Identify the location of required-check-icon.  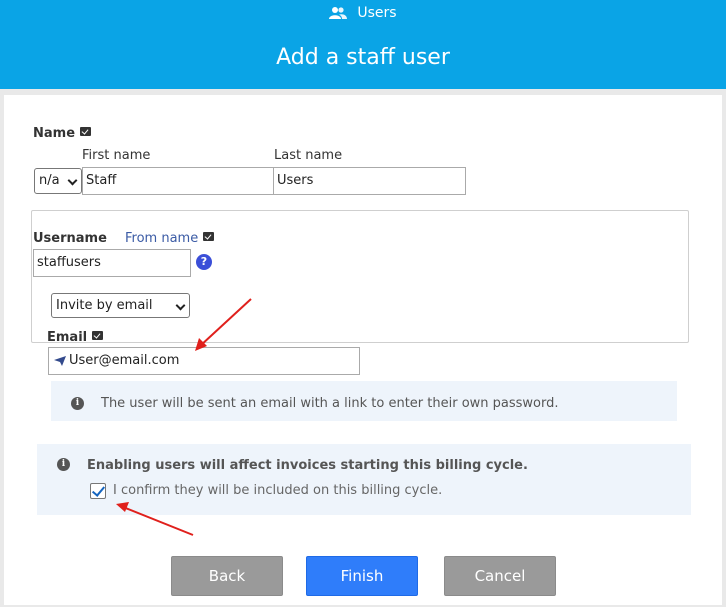
(86, 131).